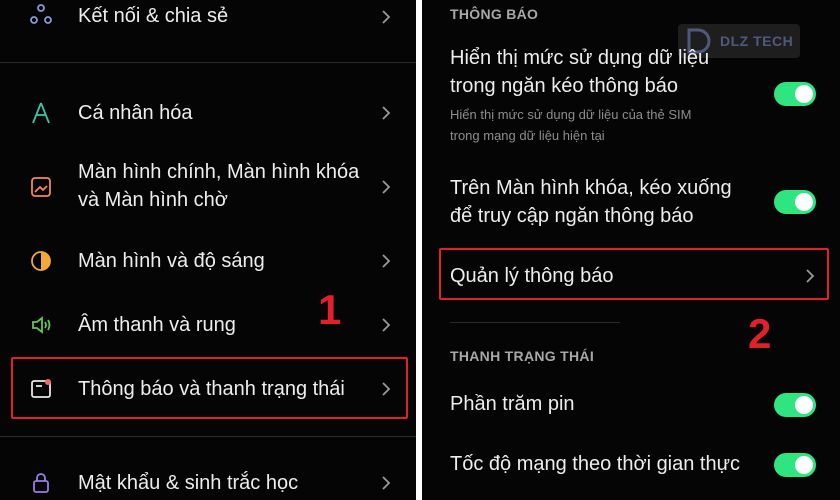 Image resolution: width=840 pixels, height=500 pixels. I want to click on menu-item-label: Màn hình và độ sáng, so click(171, 261).